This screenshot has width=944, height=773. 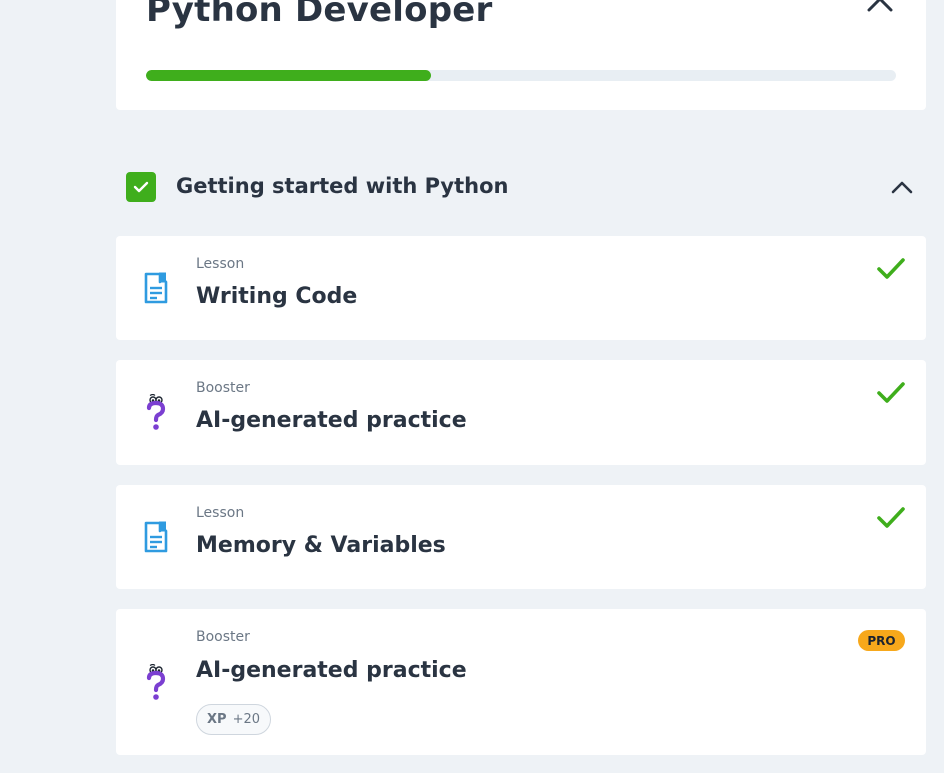 I want to click on collapse-section-button, so click(x=902, y=187).